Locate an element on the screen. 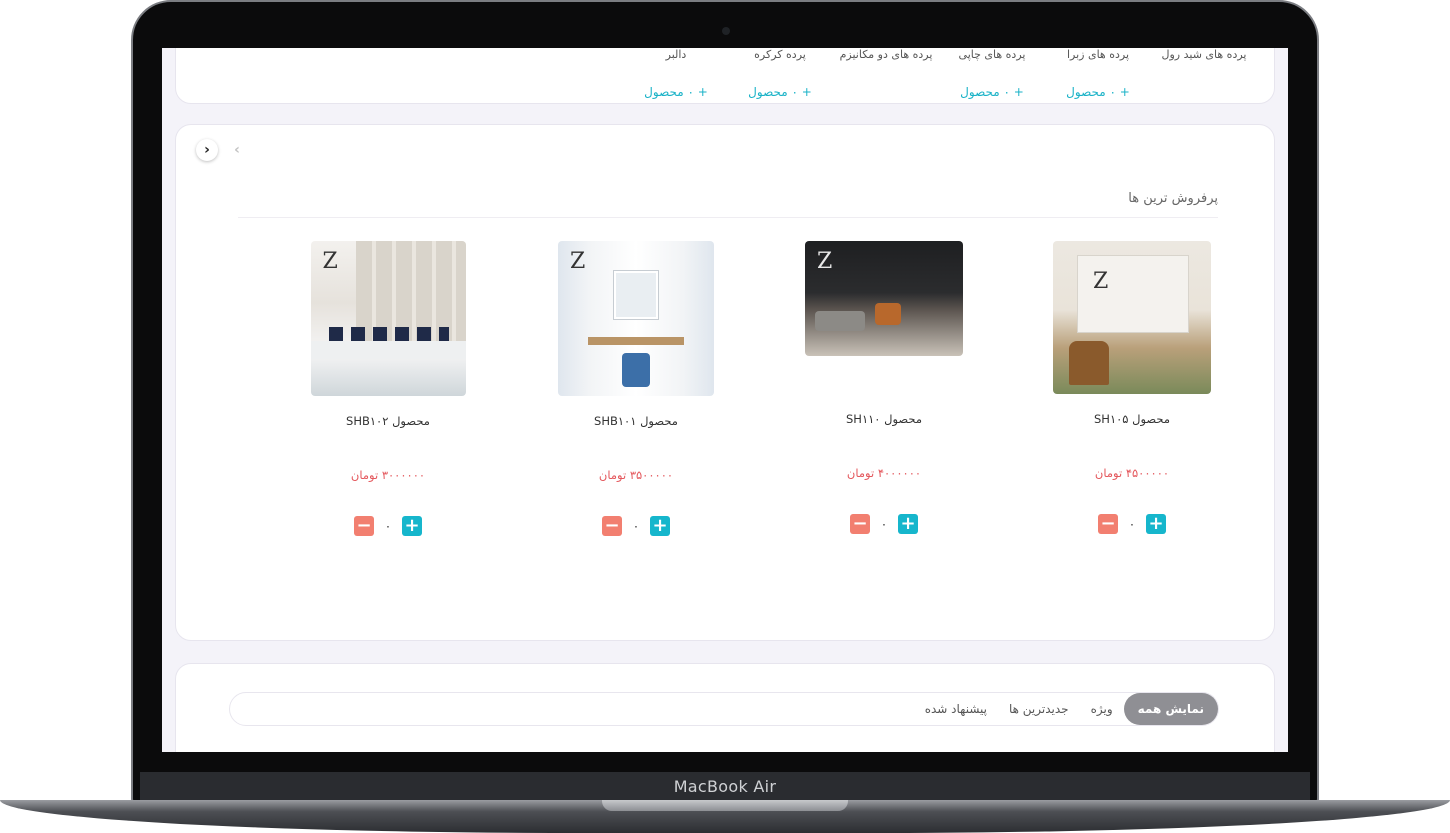 The width and height of the screenshot is (1450, 833). chevron-left-icon: ‹ is located at coordinates (207, 150).